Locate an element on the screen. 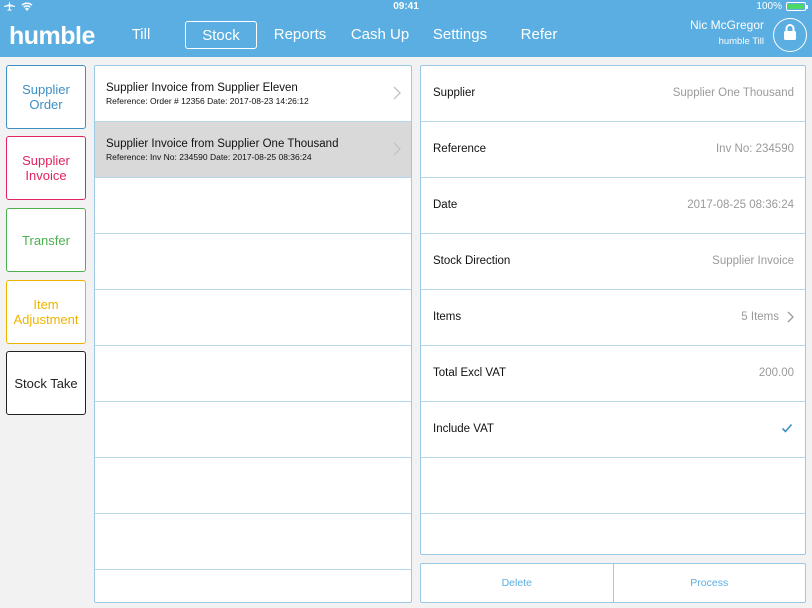 The height and width of the screenshot is (608, 812). status-bar: 09:41 100% is located at coordinates (406, 7).